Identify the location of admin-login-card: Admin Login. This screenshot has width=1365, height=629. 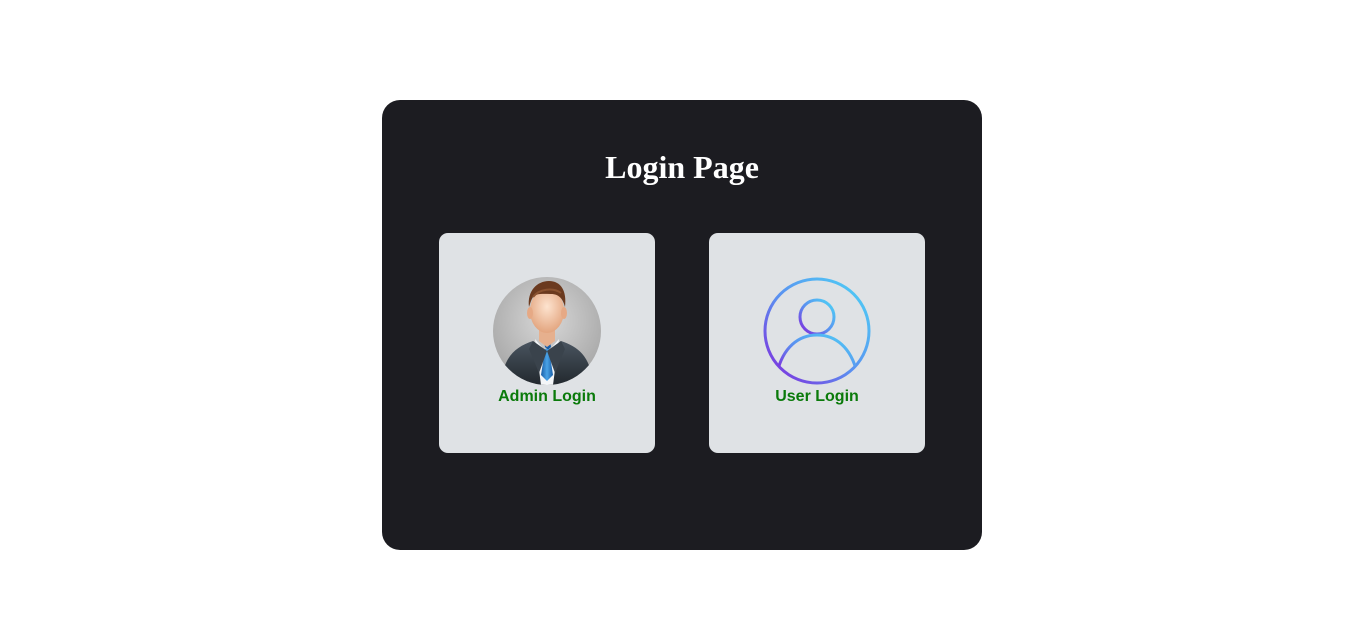
(547, 343).